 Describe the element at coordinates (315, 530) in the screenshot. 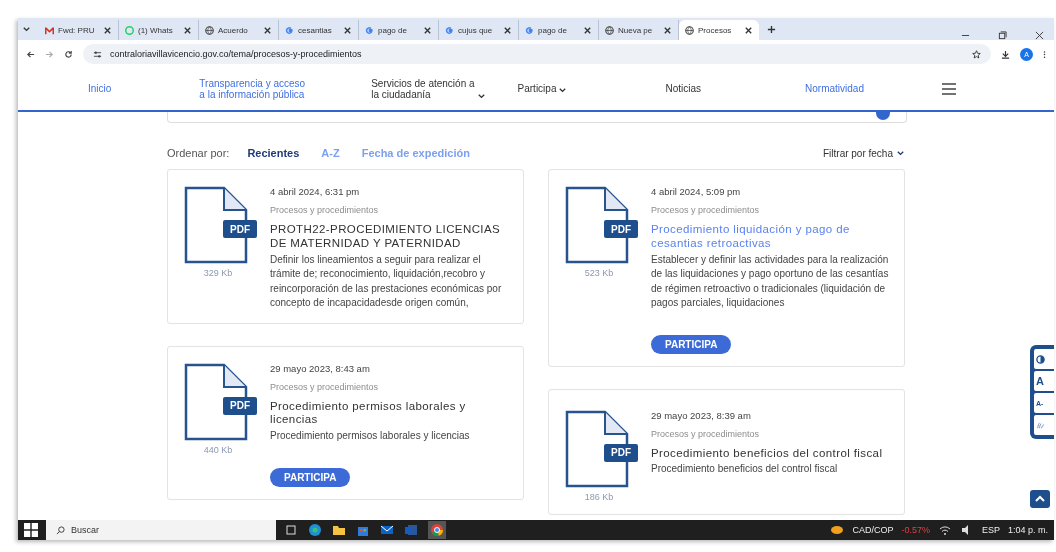

I see `browser-icon` at that location.